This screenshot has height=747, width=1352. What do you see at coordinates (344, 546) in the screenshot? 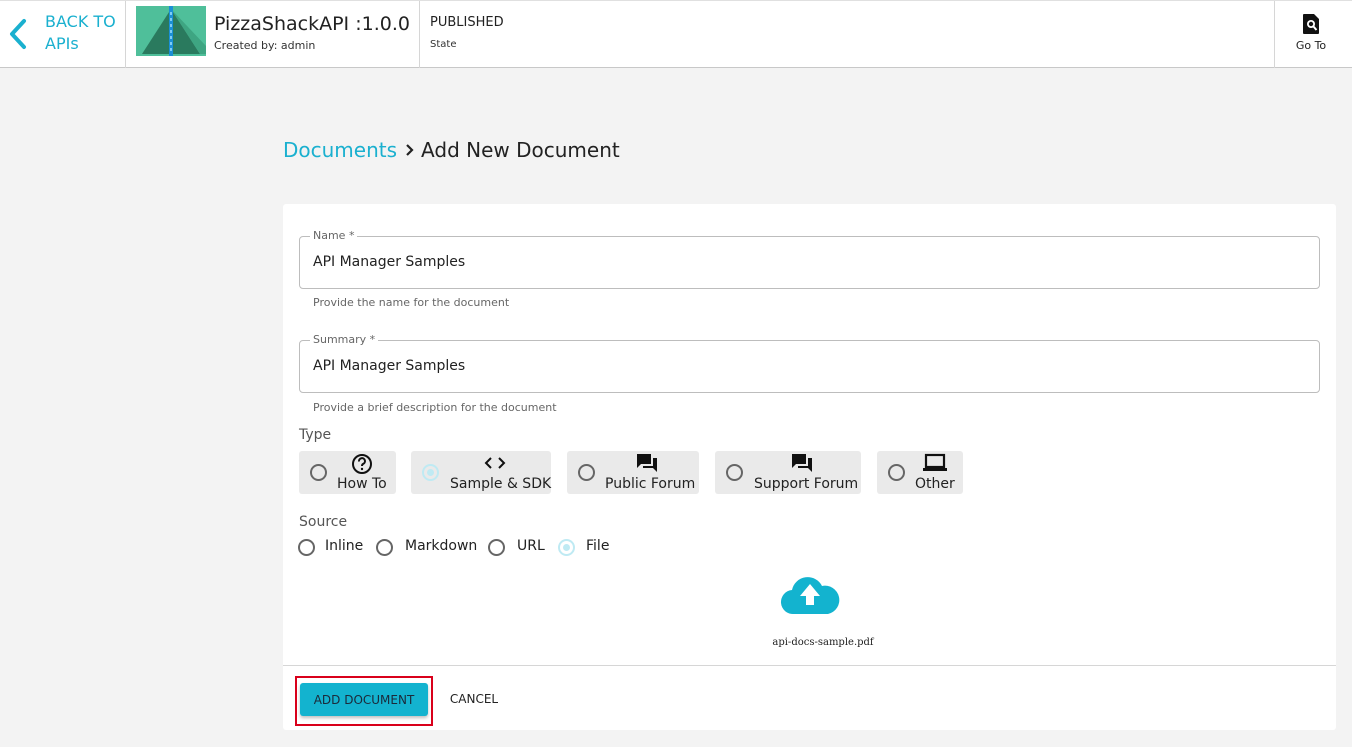
I see `source-label-inline: Inline` at bounding box center [344, 546].